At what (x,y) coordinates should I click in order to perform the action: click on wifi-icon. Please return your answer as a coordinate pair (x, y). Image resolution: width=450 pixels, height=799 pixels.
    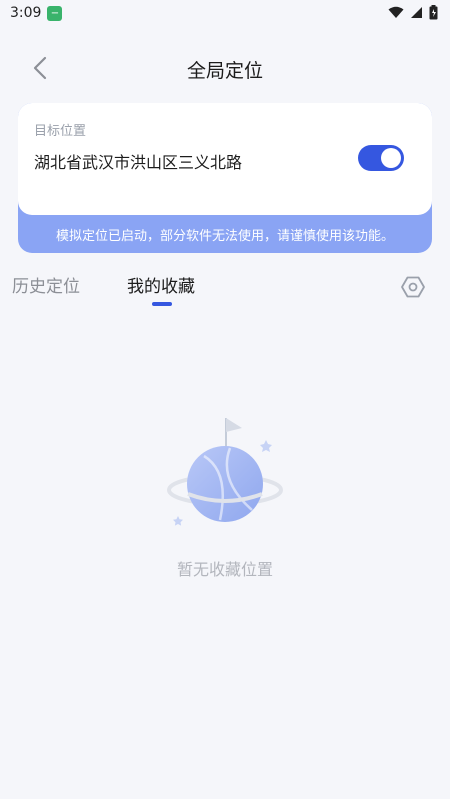
    Looking at the image, I should click on (396, 12).